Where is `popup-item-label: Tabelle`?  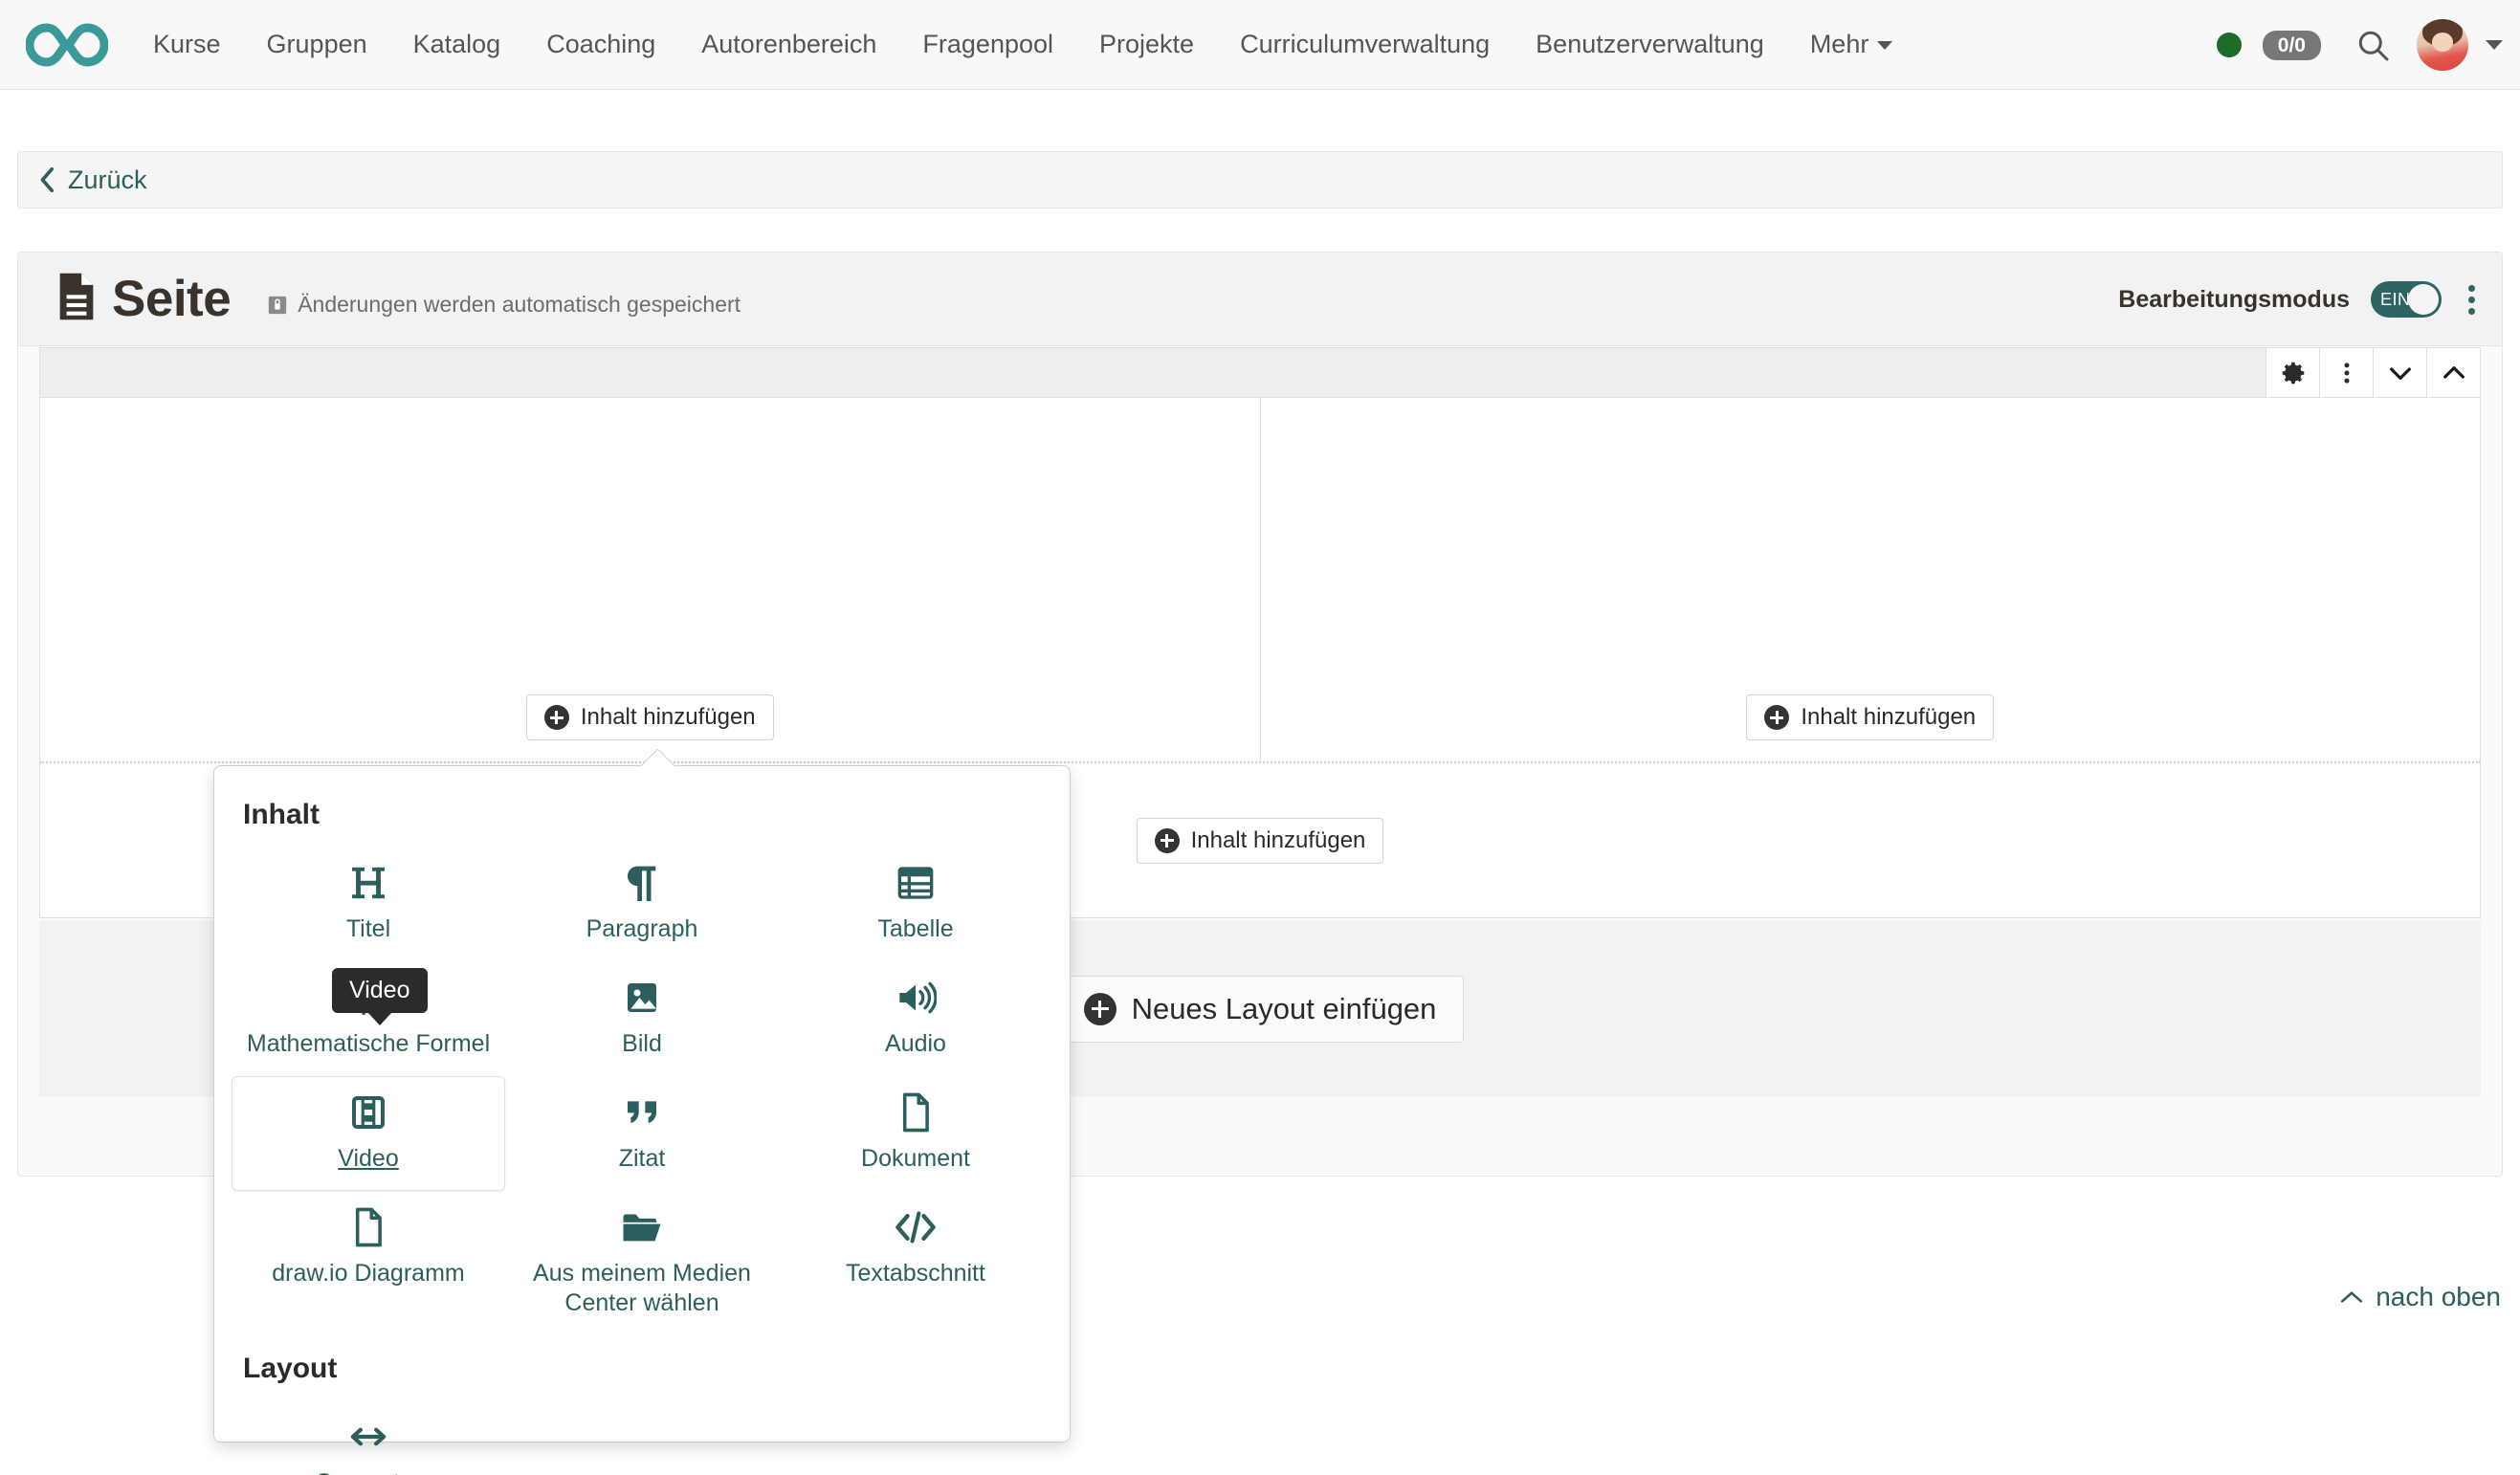
popup-item-label: Tabelle is located at coordinates (916, 928).